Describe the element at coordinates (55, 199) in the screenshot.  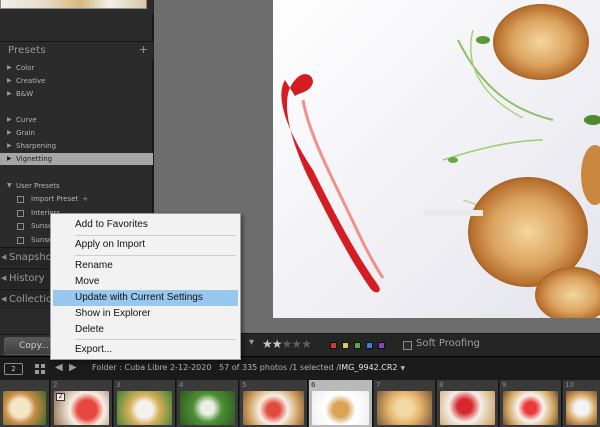
I see `user-preset-label: Import Preset` at that location.